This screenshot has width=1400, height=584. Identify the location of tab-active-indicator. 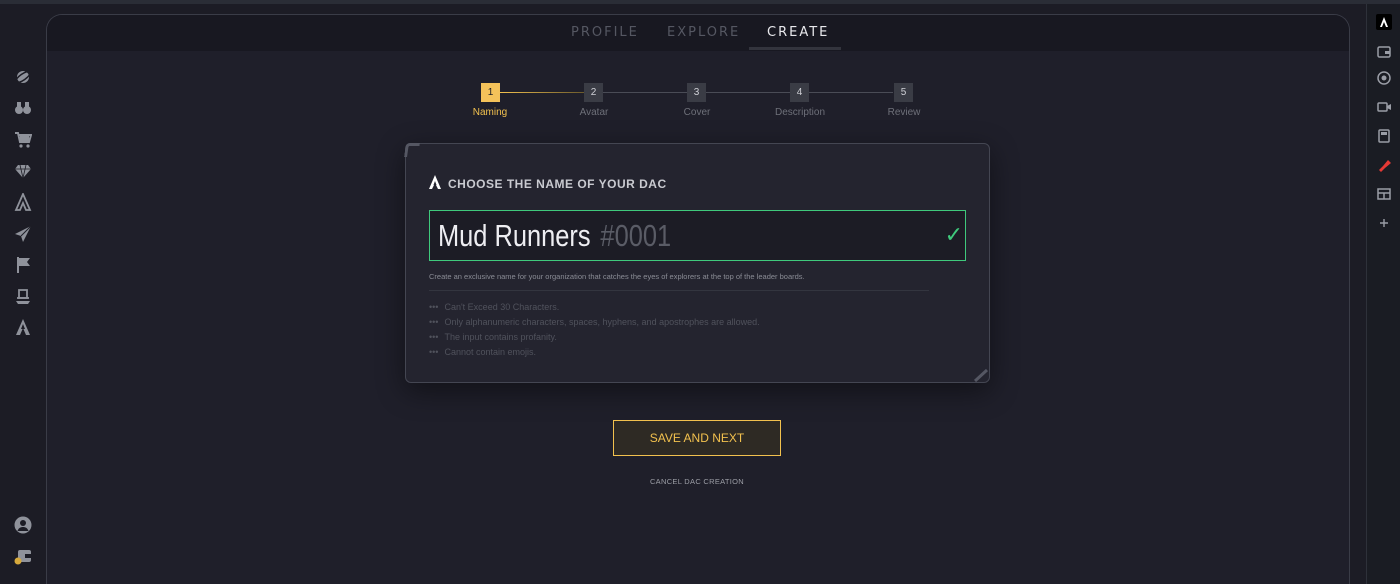
(795, 48).